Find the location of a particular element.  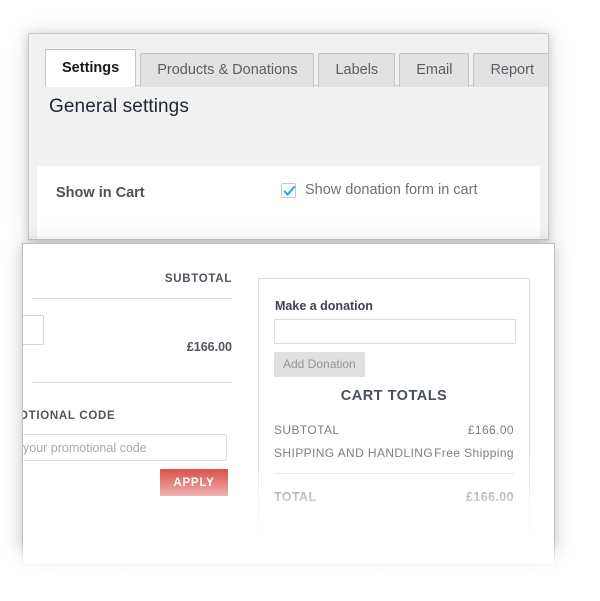

make-a-donation-label: Make a donation is located at coordinates (324, 306).